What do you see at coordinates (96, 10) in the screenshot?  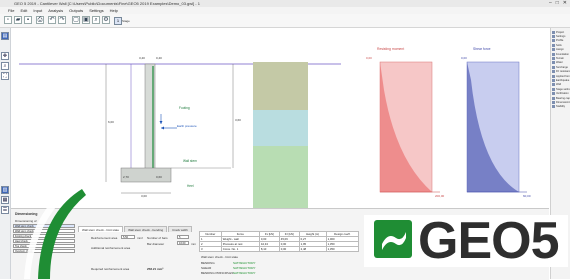 I see `menu-settings: Settings` at bounding box center [96, 10].